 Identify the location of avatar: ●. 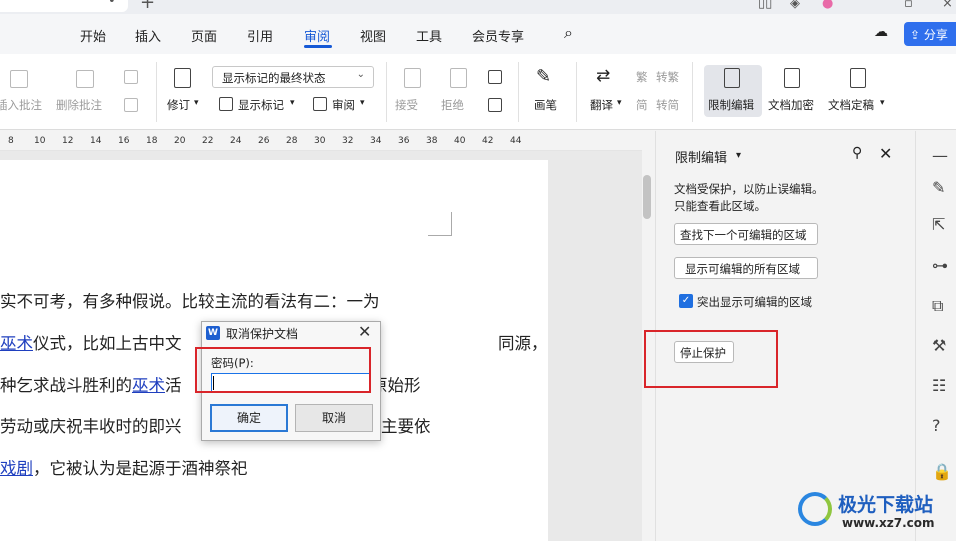
(827, 5).